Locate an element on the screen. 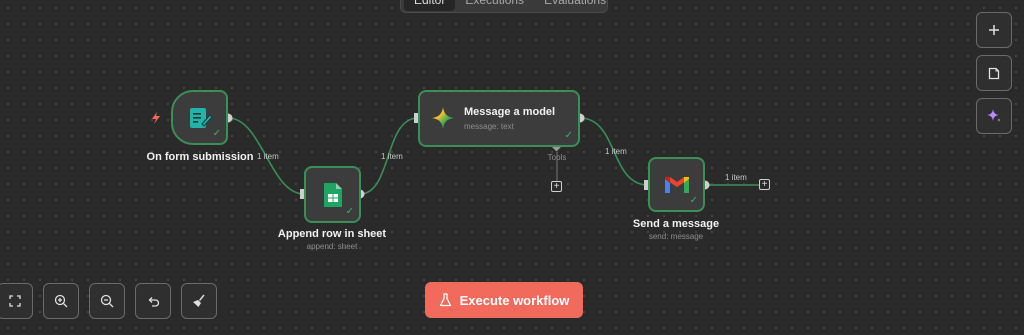 The width and height of the screenshot is (1024, 335). sheet-node-subtitle: append: sheet is located at coordinates (332, 246).